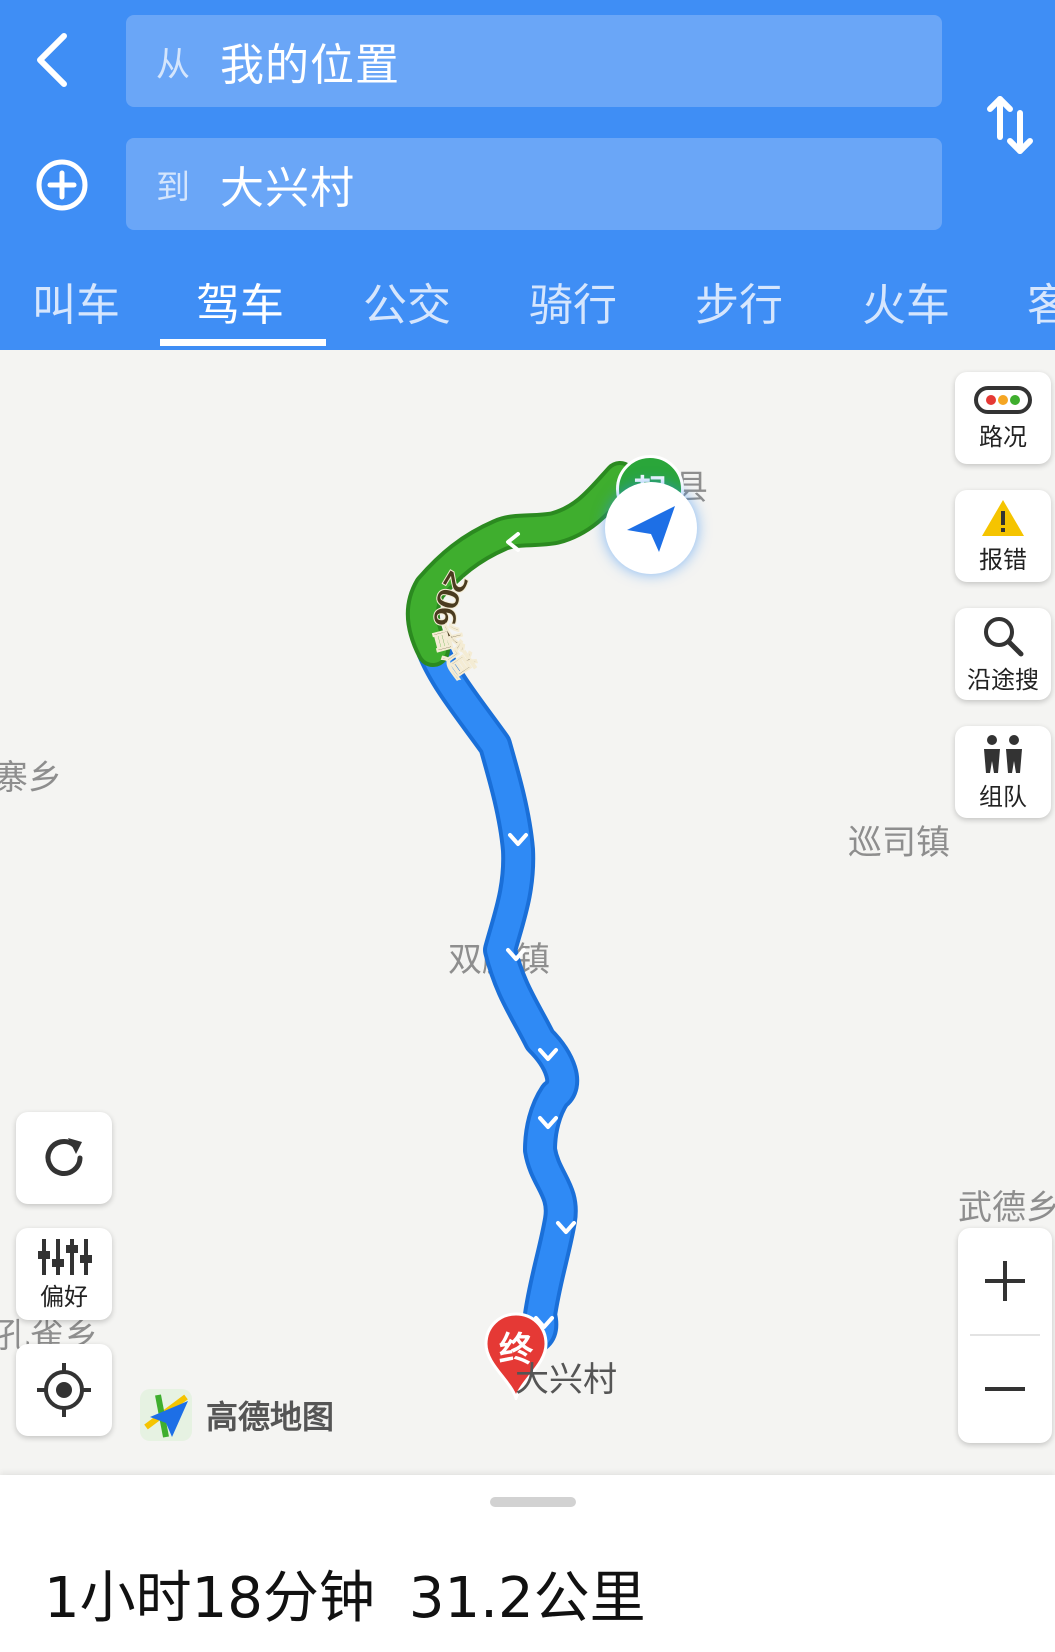  I want to click on team-label: 组队, so click(1003, 796).